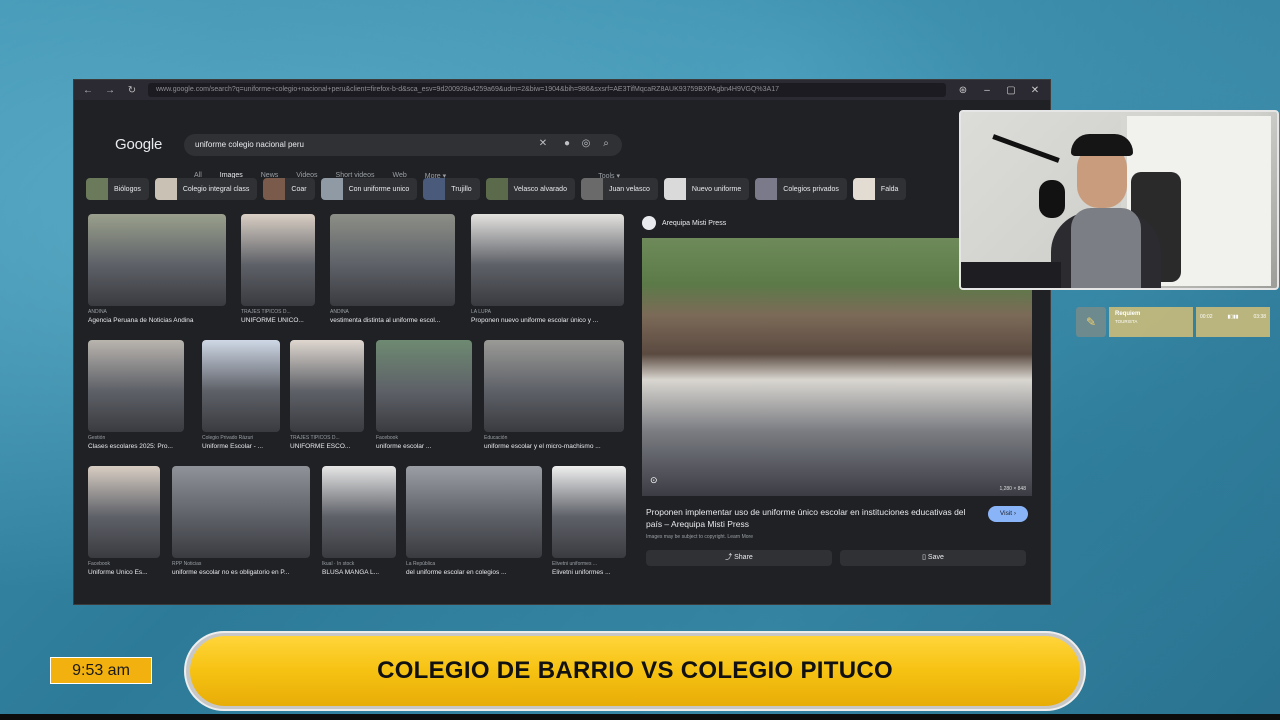 The height and width of the screenshot is (720, 1280). Describe the element at coordinates (241, 564) in the screenshot. I see `result-source: RPP Noticias` at that location.